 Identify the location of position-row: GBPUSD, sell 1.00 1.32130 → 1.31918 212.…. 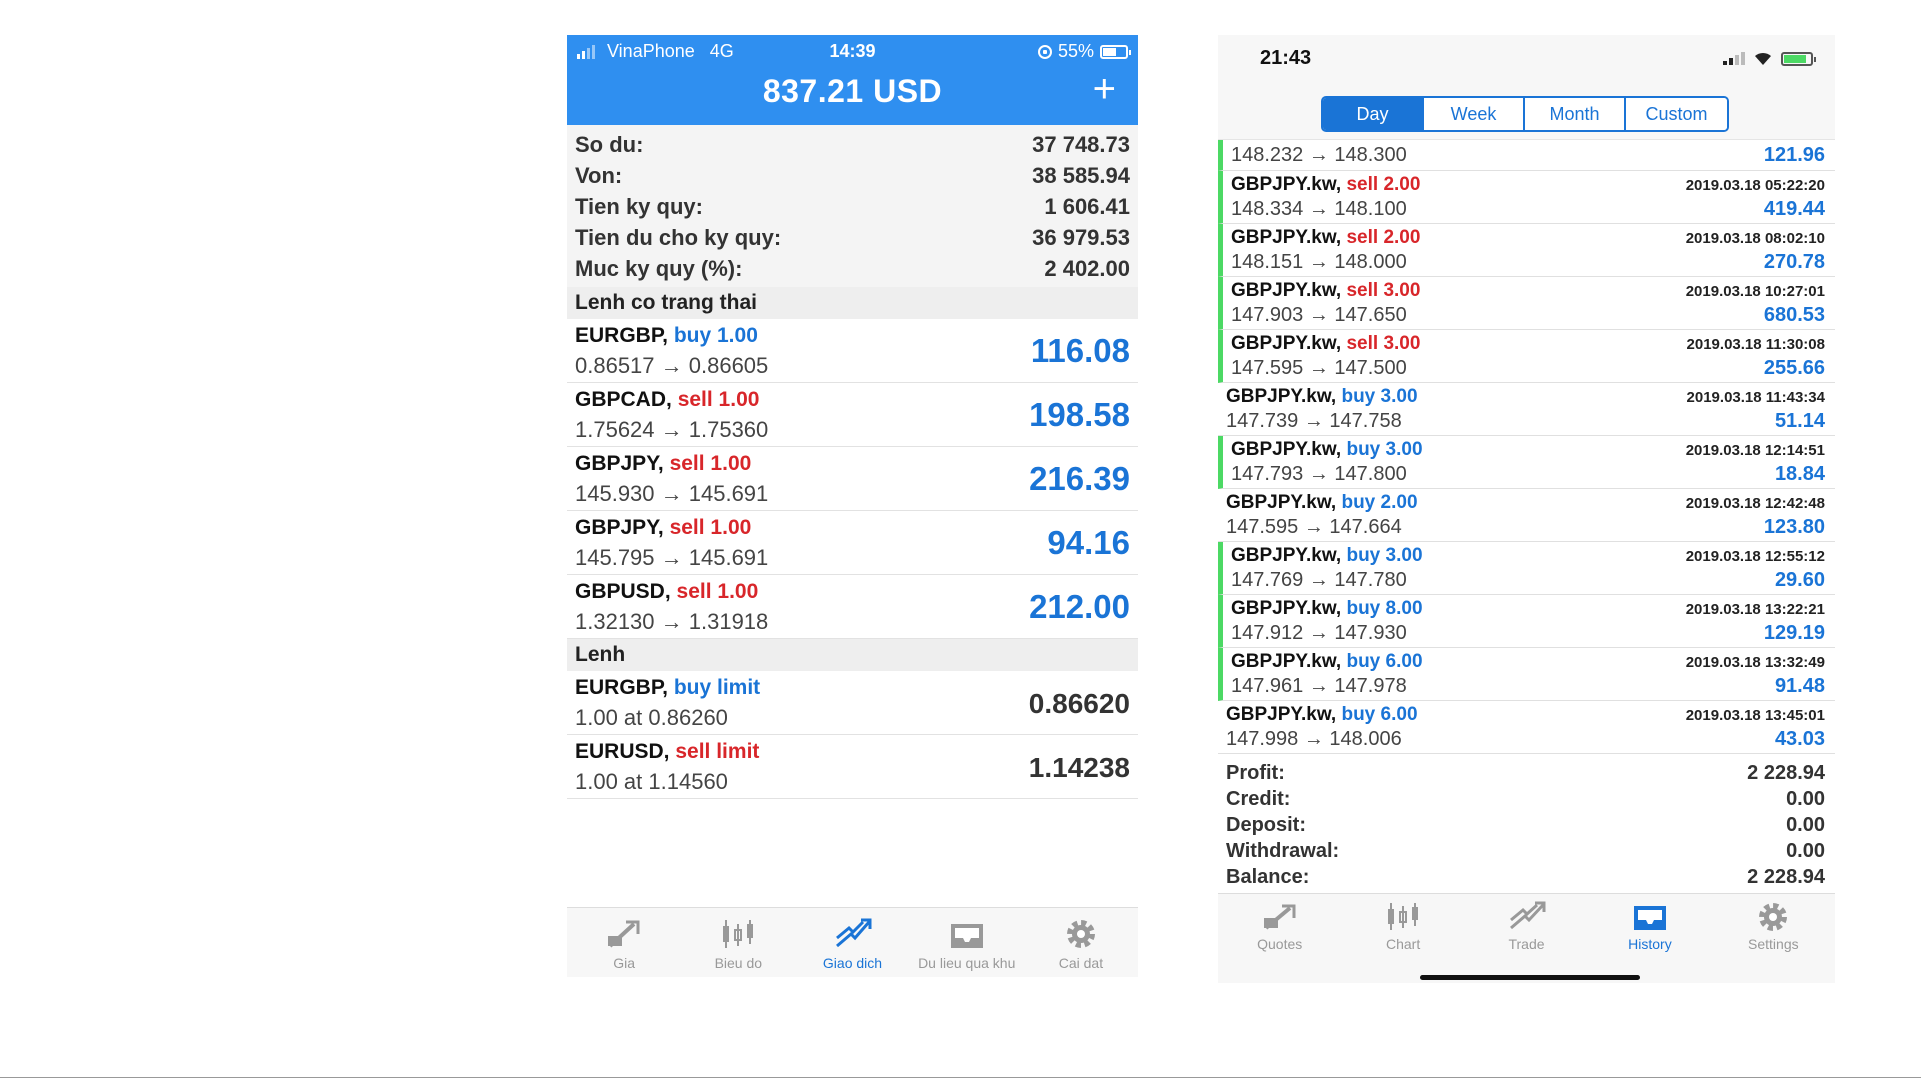
(852, 607).